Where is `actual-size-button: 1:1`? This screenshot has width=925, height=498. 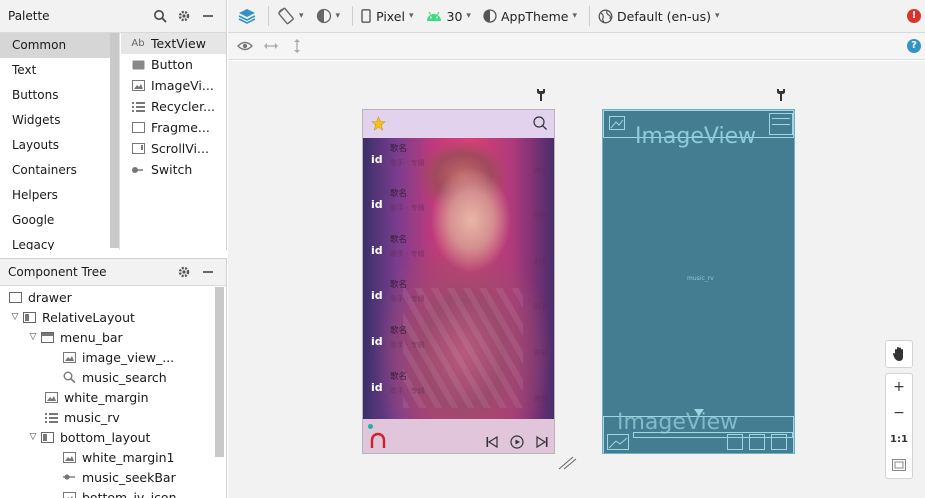
actual-size-button: 1:1 is located at coordinates (899, 439).